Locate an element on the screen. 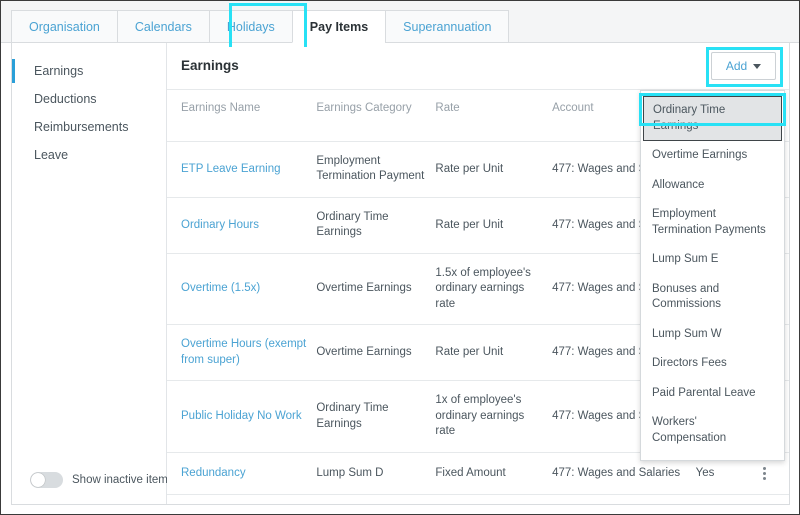 Image resolution: width=800 pixels, height=515 pixels. kebab-menu-icon is located at coordinates (765, 473).